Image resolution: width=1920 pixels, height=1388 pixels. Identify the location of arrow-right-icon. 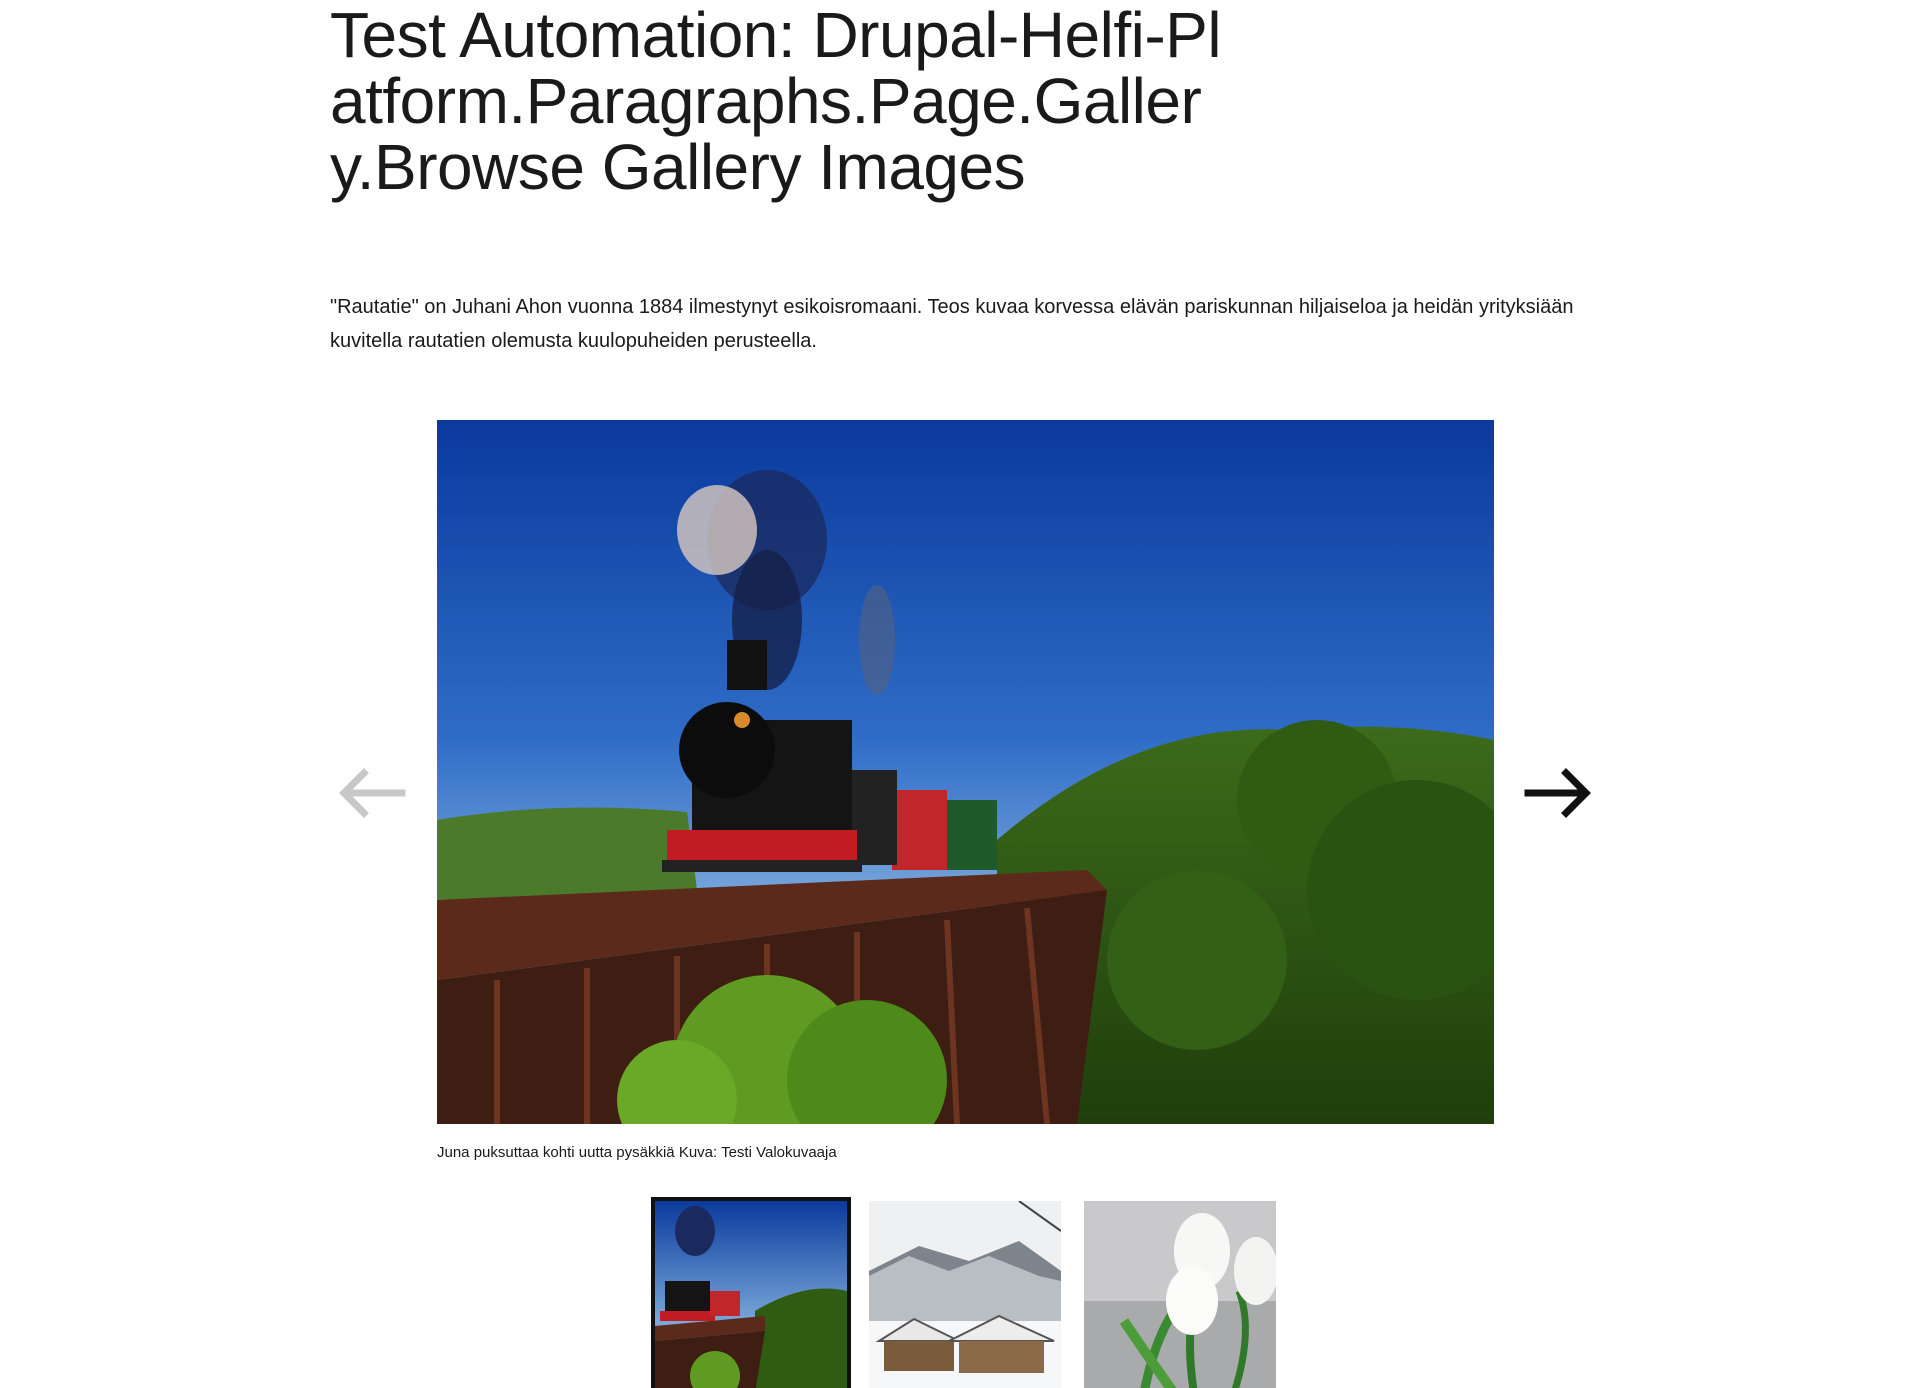
(1557, 793).